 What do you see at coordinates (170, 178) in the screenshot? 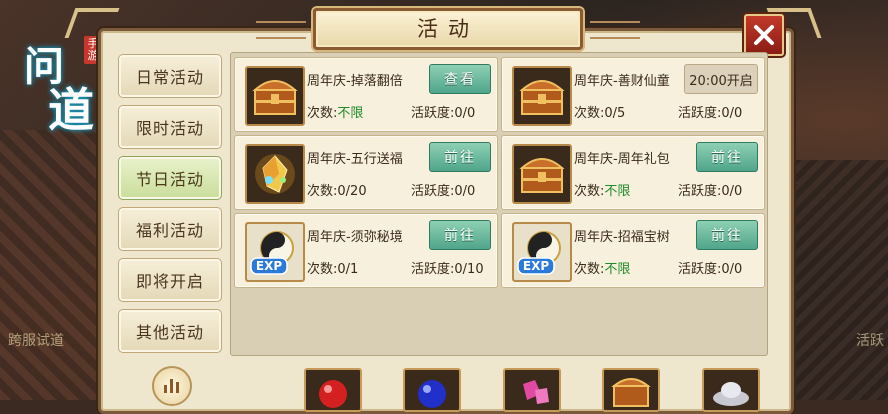
I see `sidebar-item-festival: 节日活动` at bounding box center [170, 178].